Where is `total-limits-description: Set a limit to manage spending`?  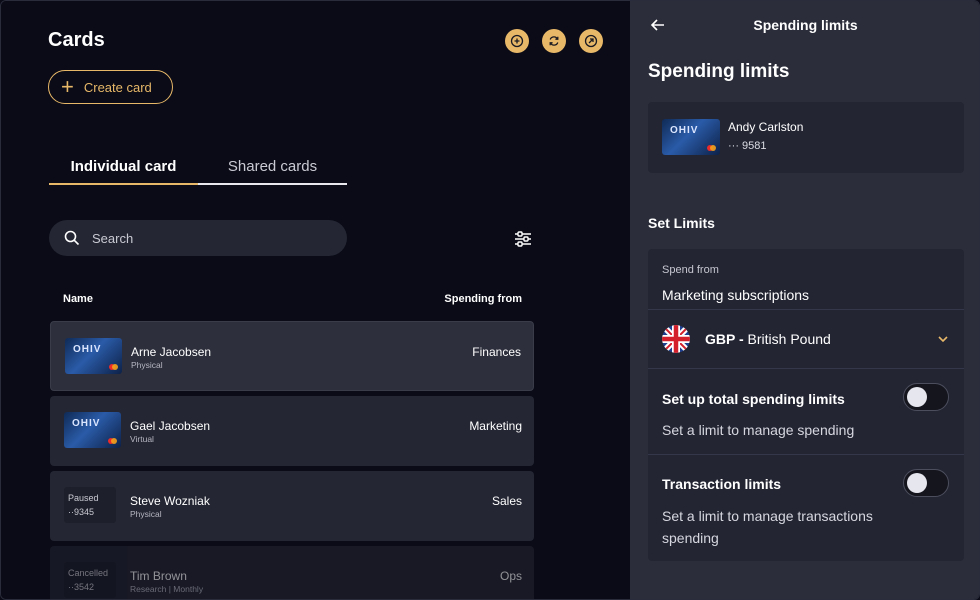 total-limits-description: Set a limit to manage spending is located at coordinates (758, 430).